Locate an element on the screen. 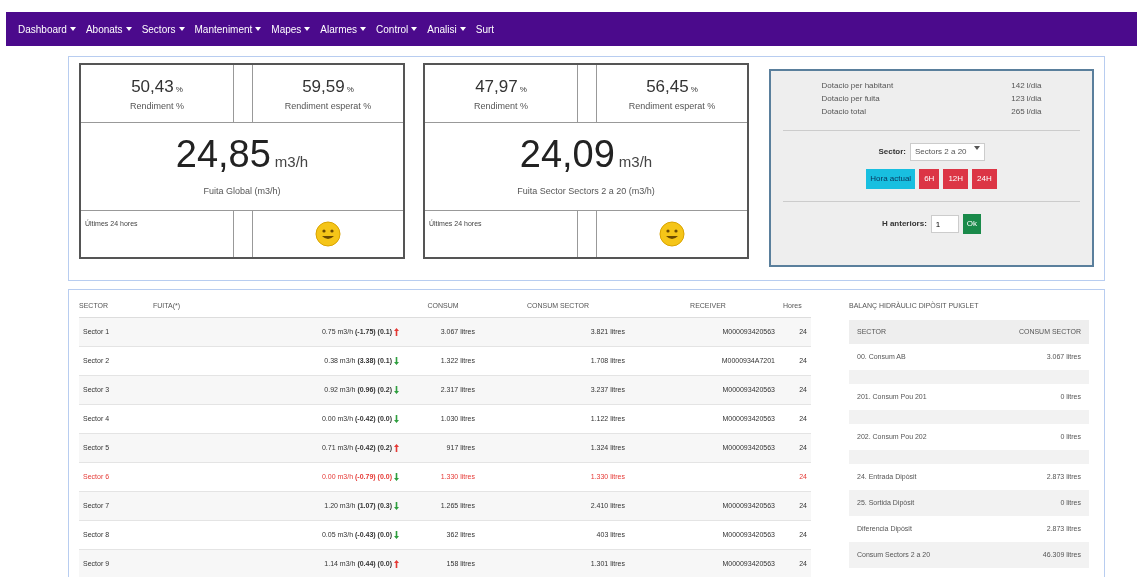 The image size is (1143, 577). caret-icon is located at coordinates (976, 148).